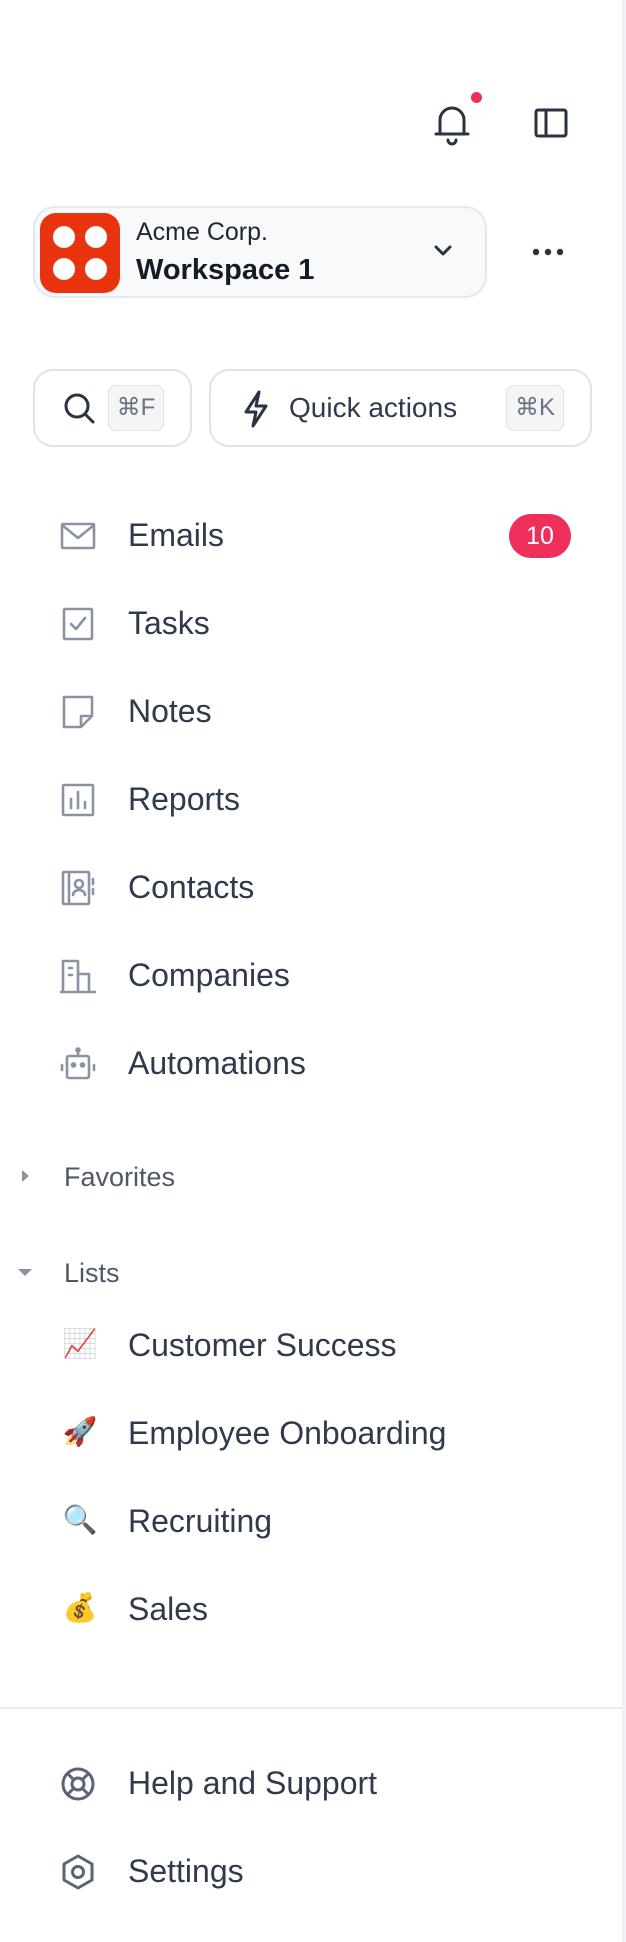  Describe the element at coordinates (624, 971) in the screenshot. I see `sidebar-resize-handle` at that location.